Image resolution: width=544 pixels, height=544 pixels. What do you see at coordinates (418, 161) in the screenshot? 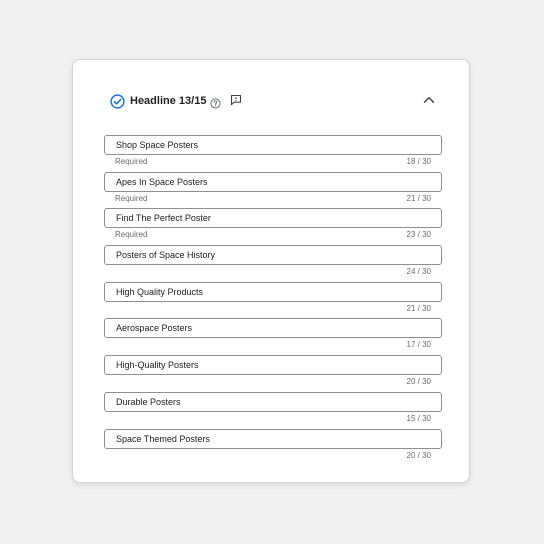
I see `character-count: 18 / 30` at bounding box center [418, 161].